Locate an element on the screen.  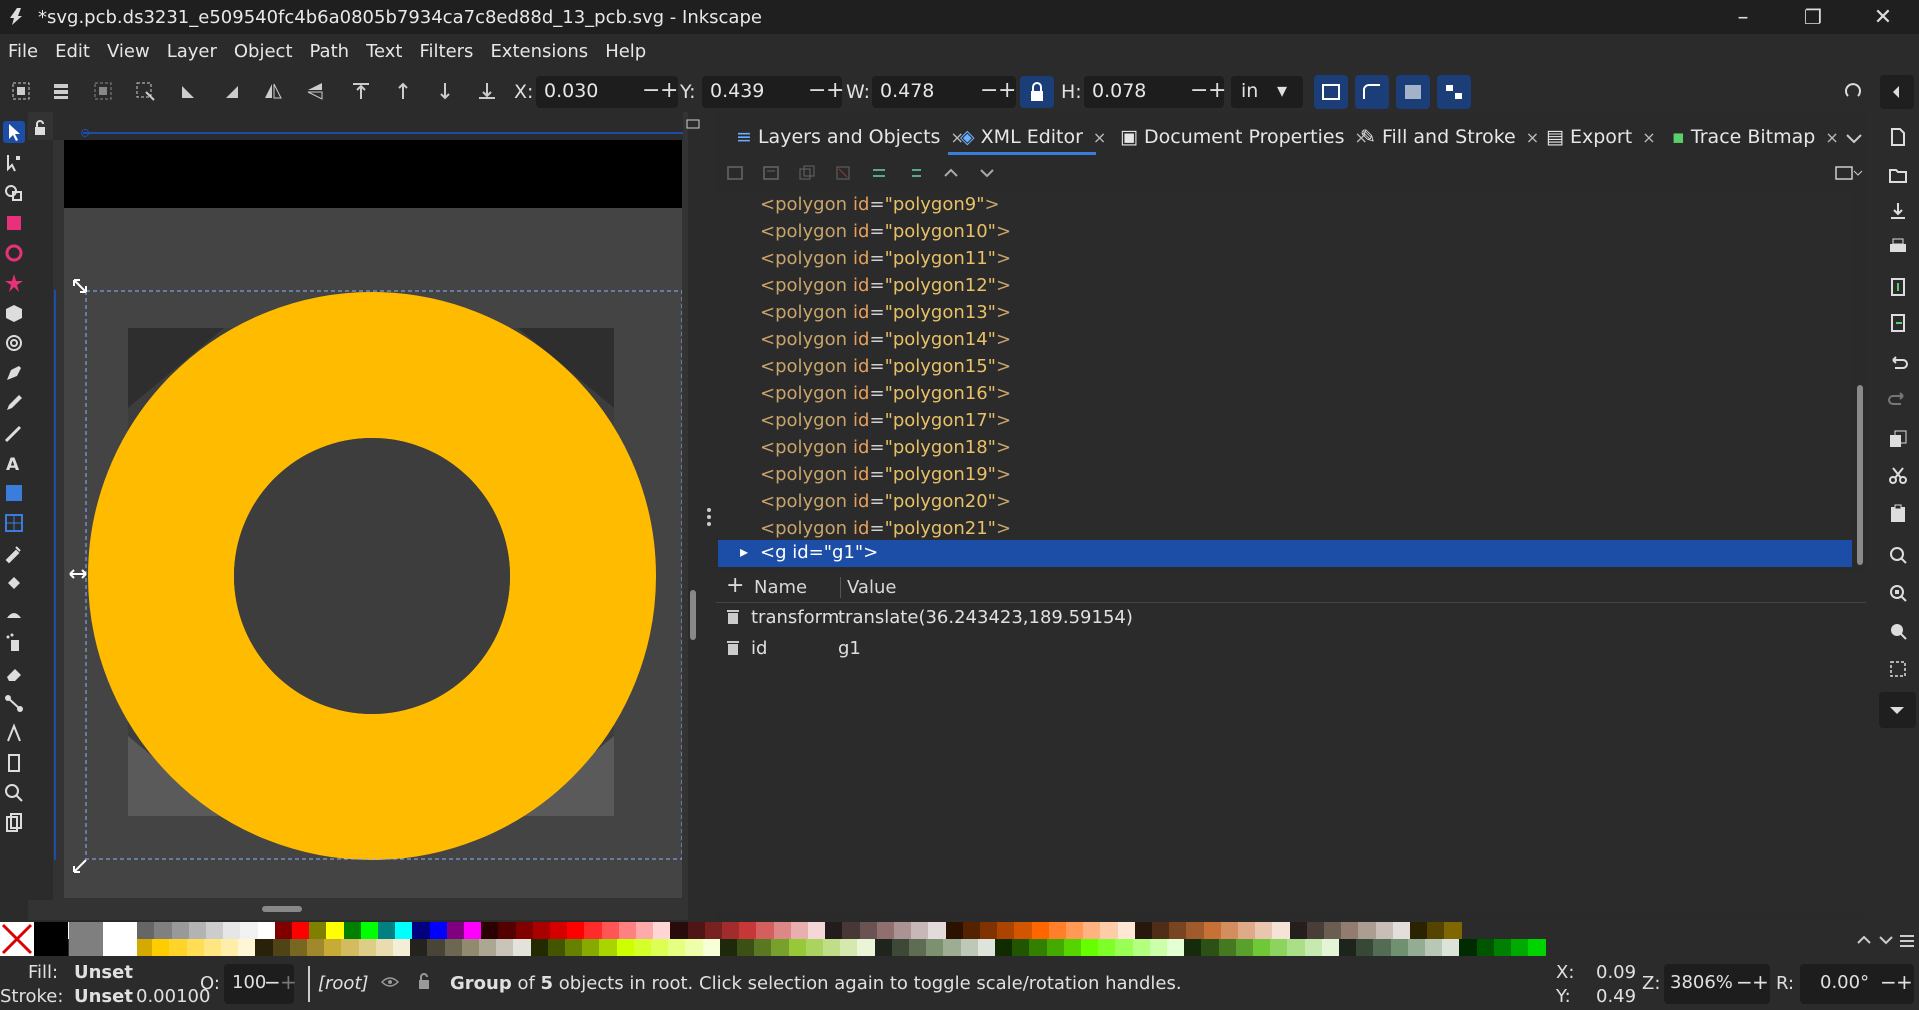
export-icon is located at coordinates (1898, 323).